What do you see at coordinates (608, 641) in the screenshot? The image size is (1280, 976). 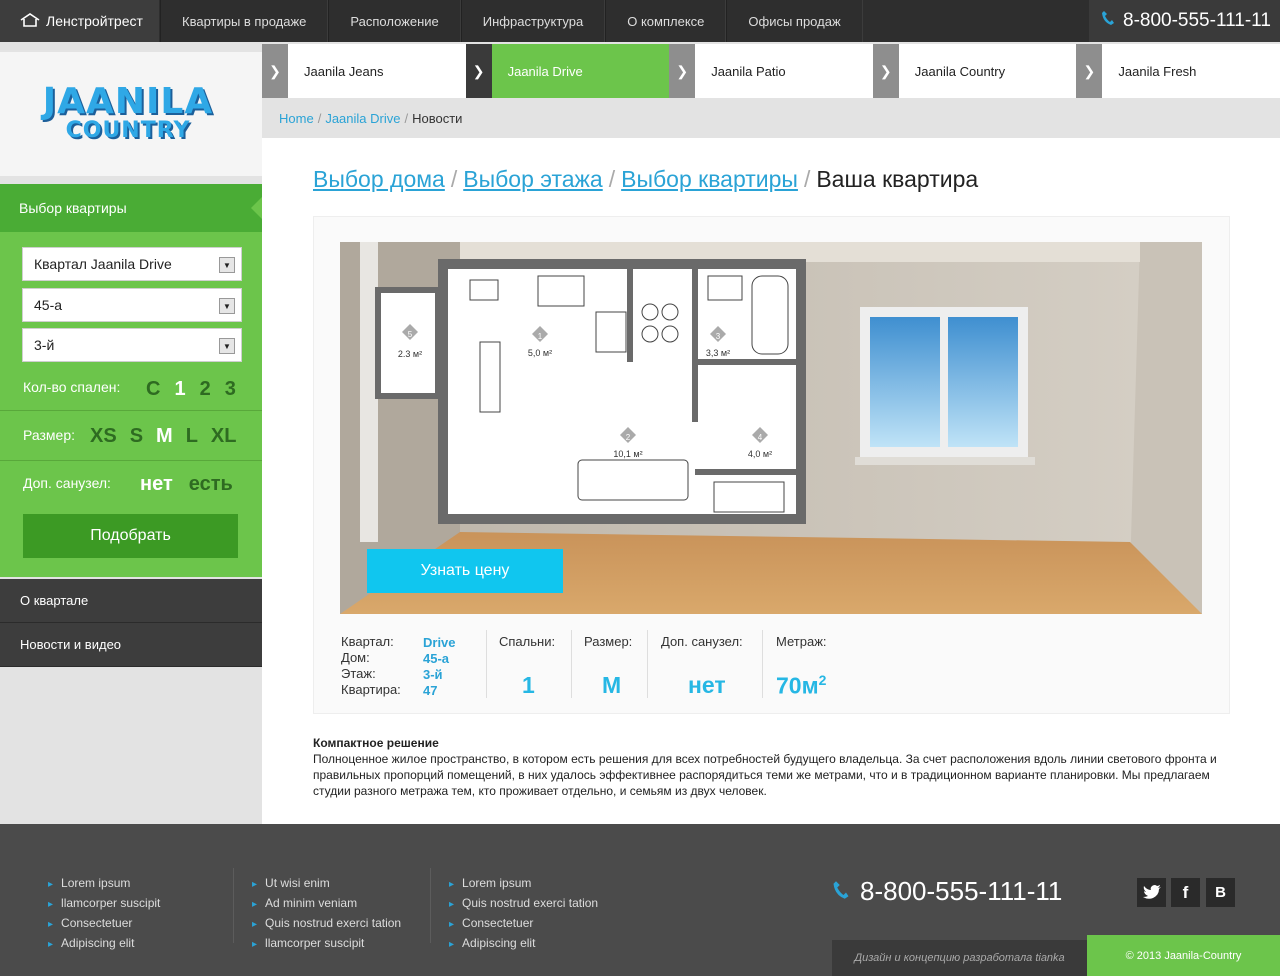 I see `detail-size-label: Размер:` at bounding box center [608, 641].